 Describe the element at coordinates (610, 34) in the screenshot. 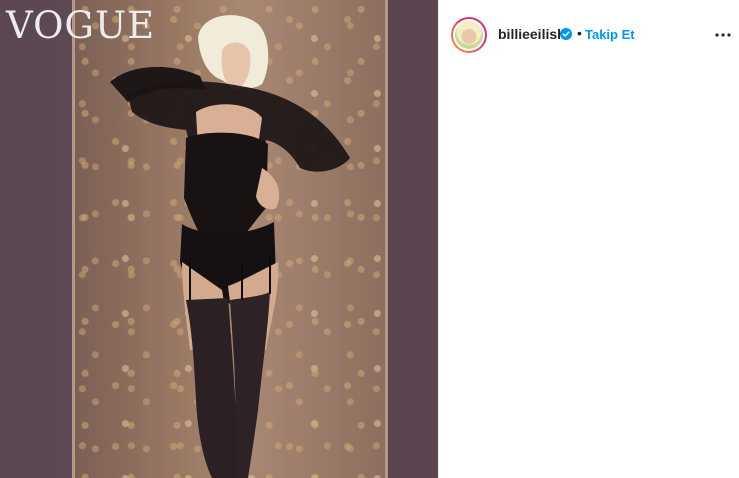

I see `follow-button: Takip Et` at that location.